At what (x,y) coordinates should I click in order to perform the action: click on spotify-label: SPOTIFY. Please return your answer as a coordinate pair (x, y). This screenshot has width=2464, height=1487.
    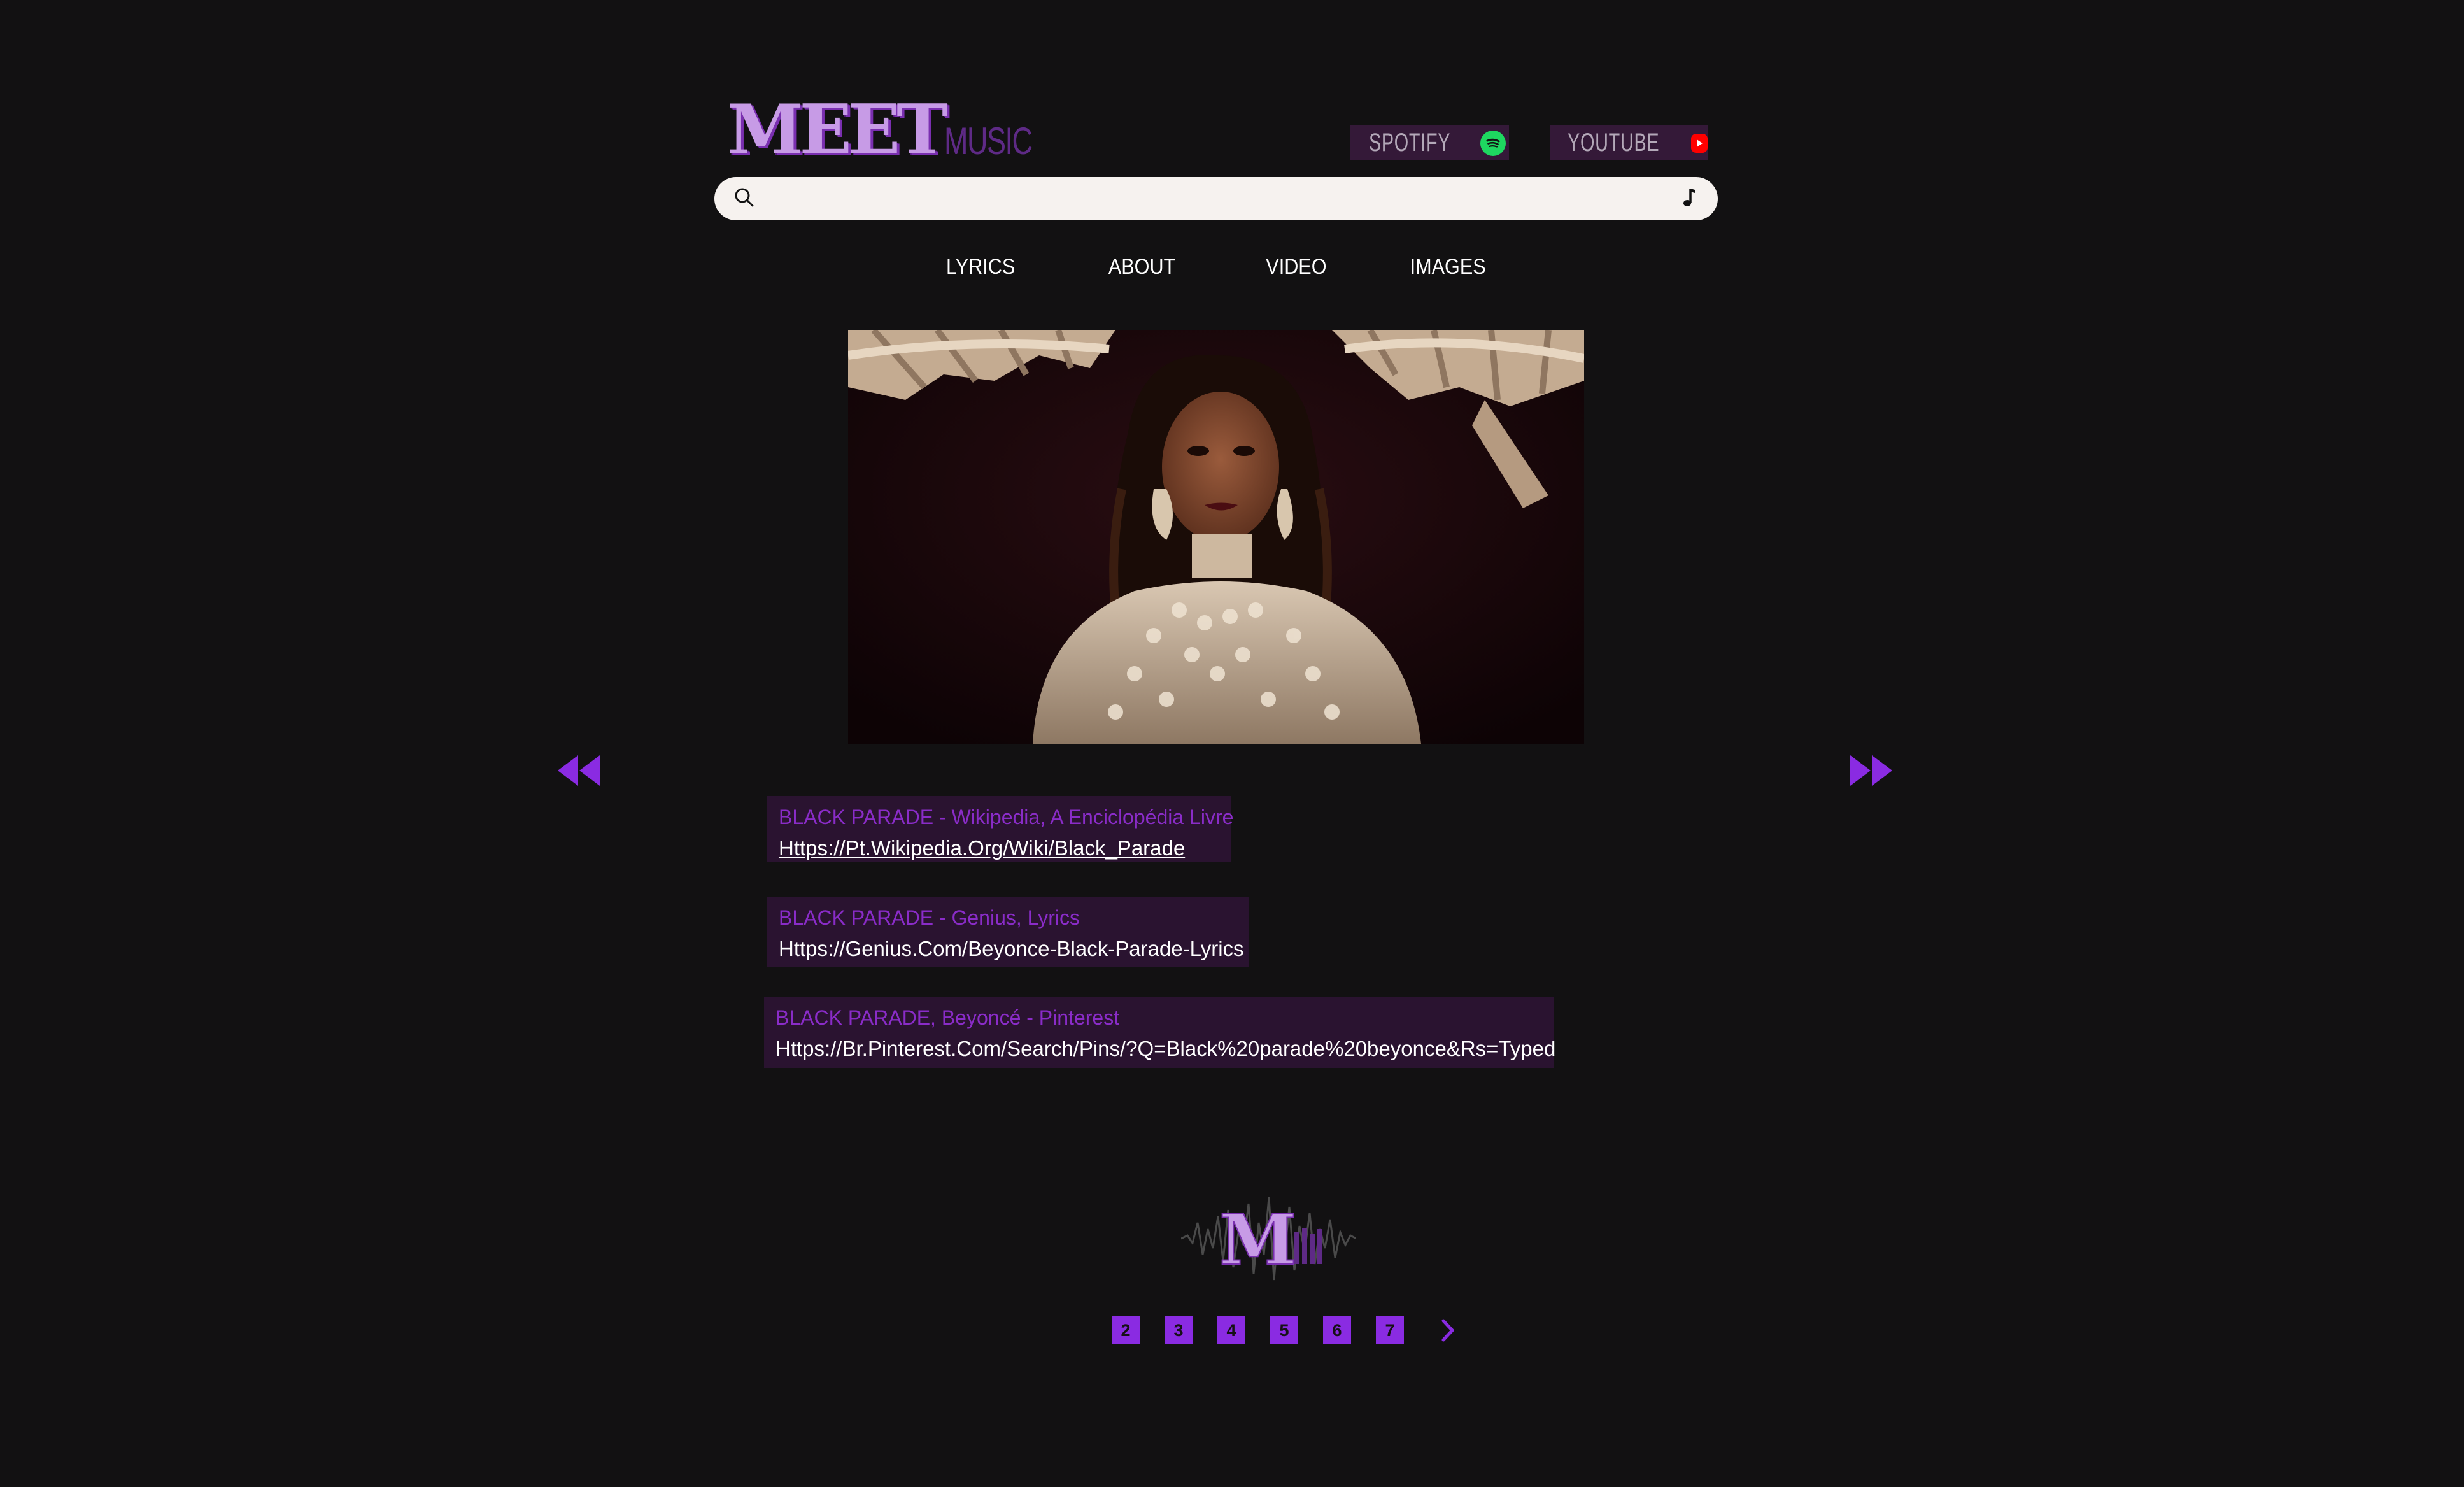
    Looking at the image, I should click on (1410, 143).